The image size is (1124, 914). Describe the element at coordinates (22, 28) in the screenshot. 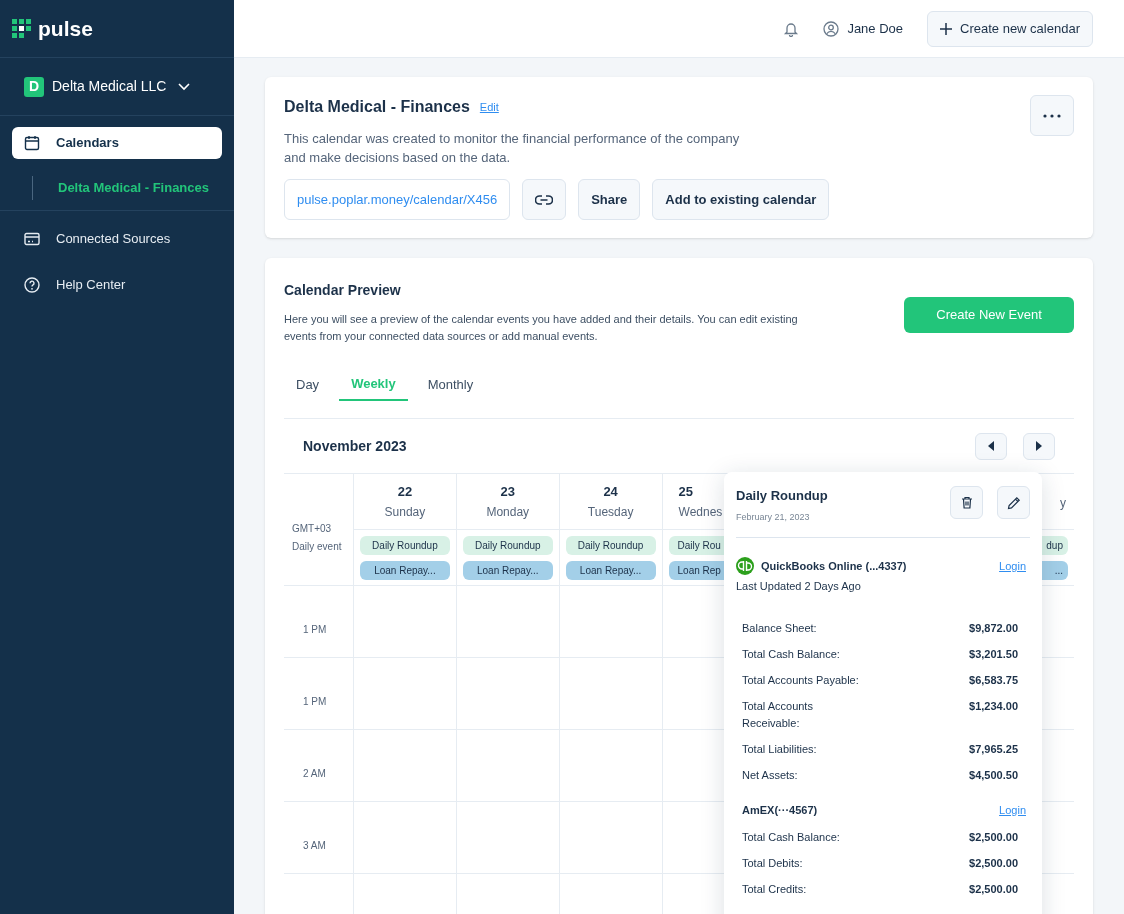

I see `logo-icon` at that location.